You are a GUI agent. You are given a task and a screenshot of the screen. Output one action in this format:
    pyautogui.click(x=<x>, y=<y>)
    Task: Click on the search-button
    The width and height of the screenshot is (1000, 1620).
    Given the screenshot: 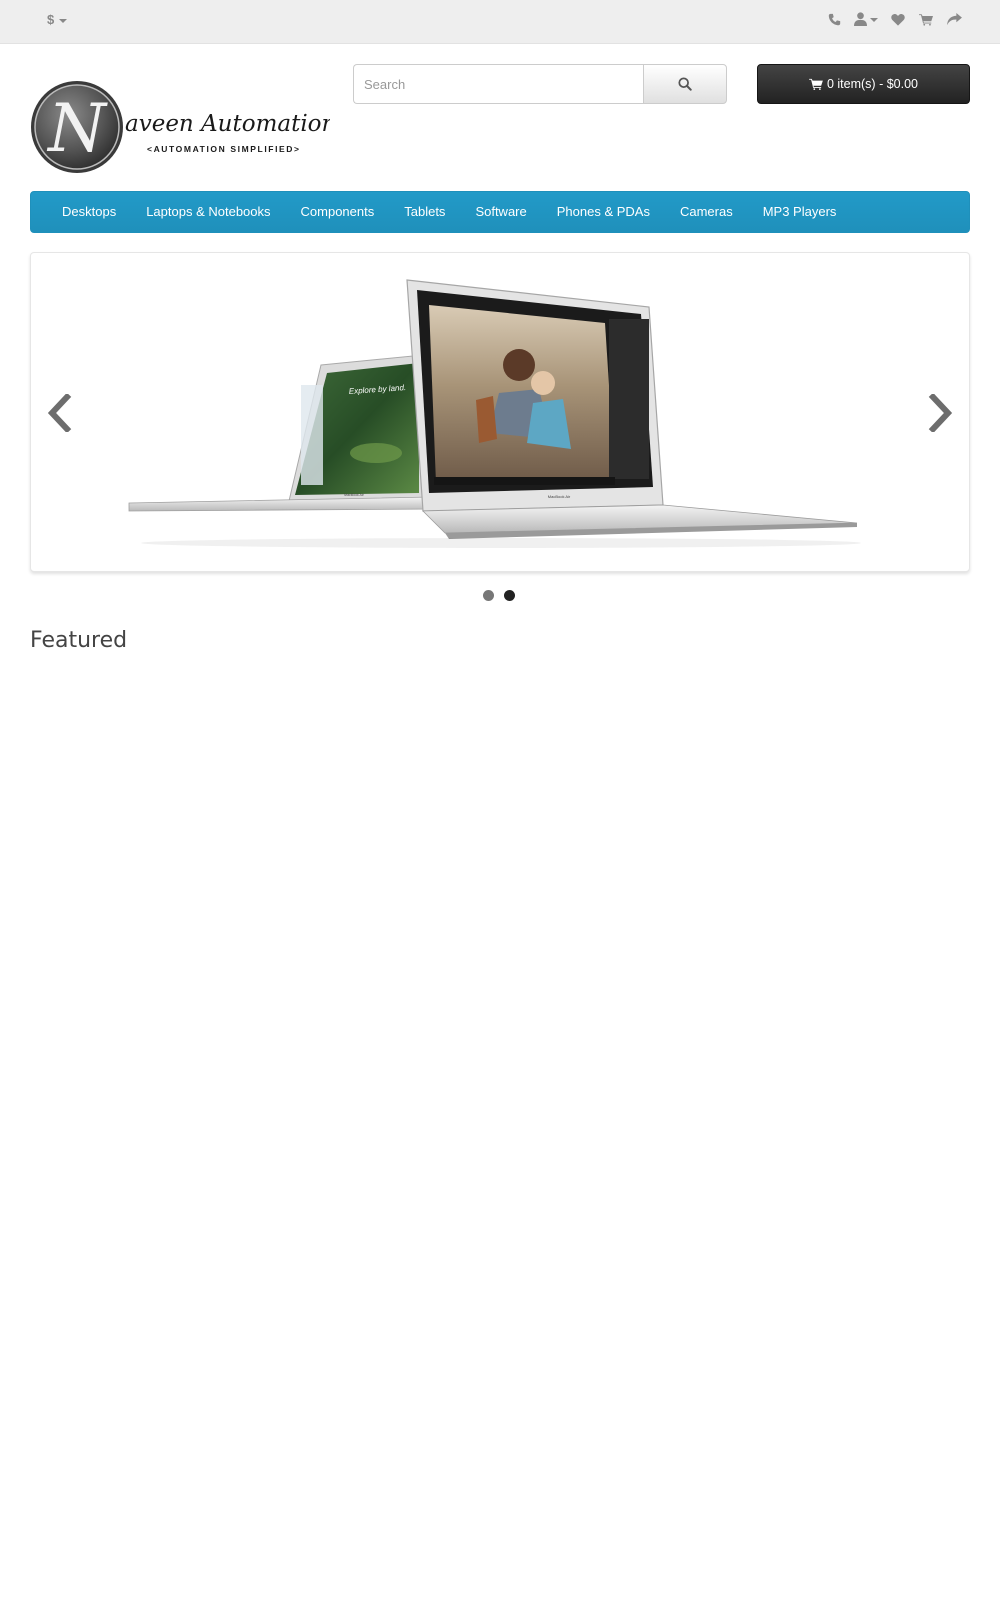 What is the action you would take?
    pyautogui.click(x=685, y=84)
    